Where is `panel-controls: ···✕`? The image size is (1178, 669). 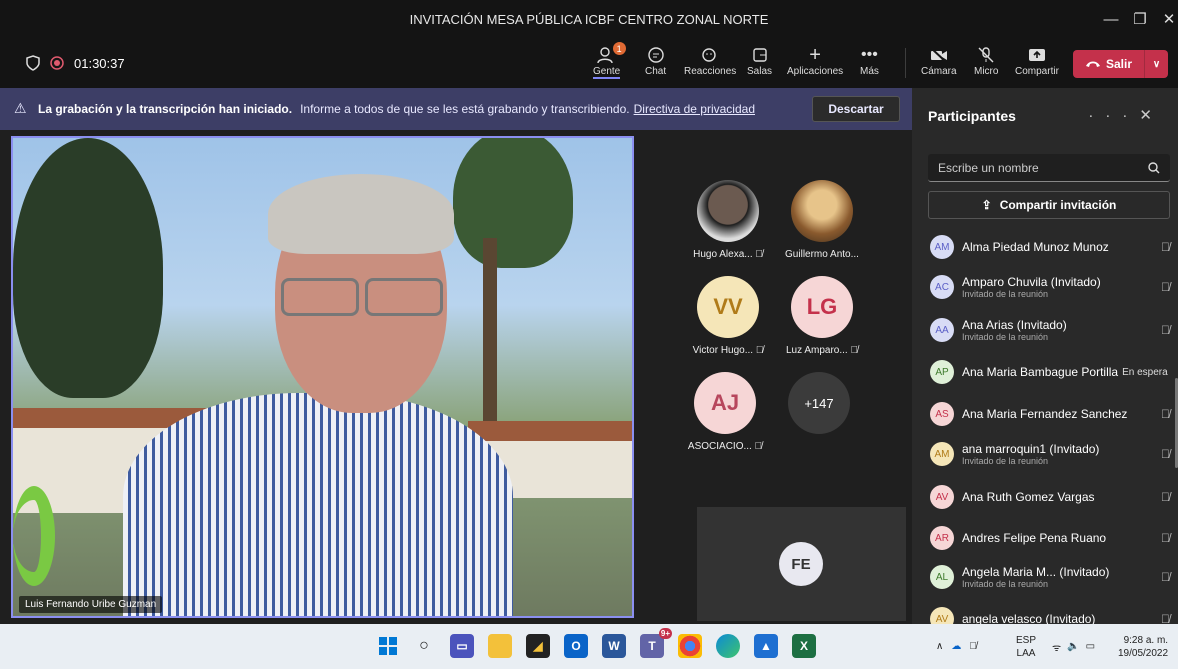
panel-controls: ···✕ is located at coordinates (1126, 115).